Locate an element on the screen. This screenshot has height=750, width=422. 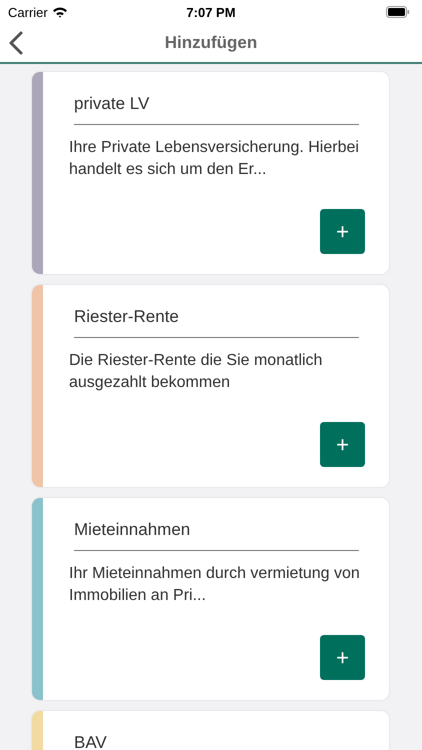
card-title: Riester-Rente is located at coordinates (216, 322).